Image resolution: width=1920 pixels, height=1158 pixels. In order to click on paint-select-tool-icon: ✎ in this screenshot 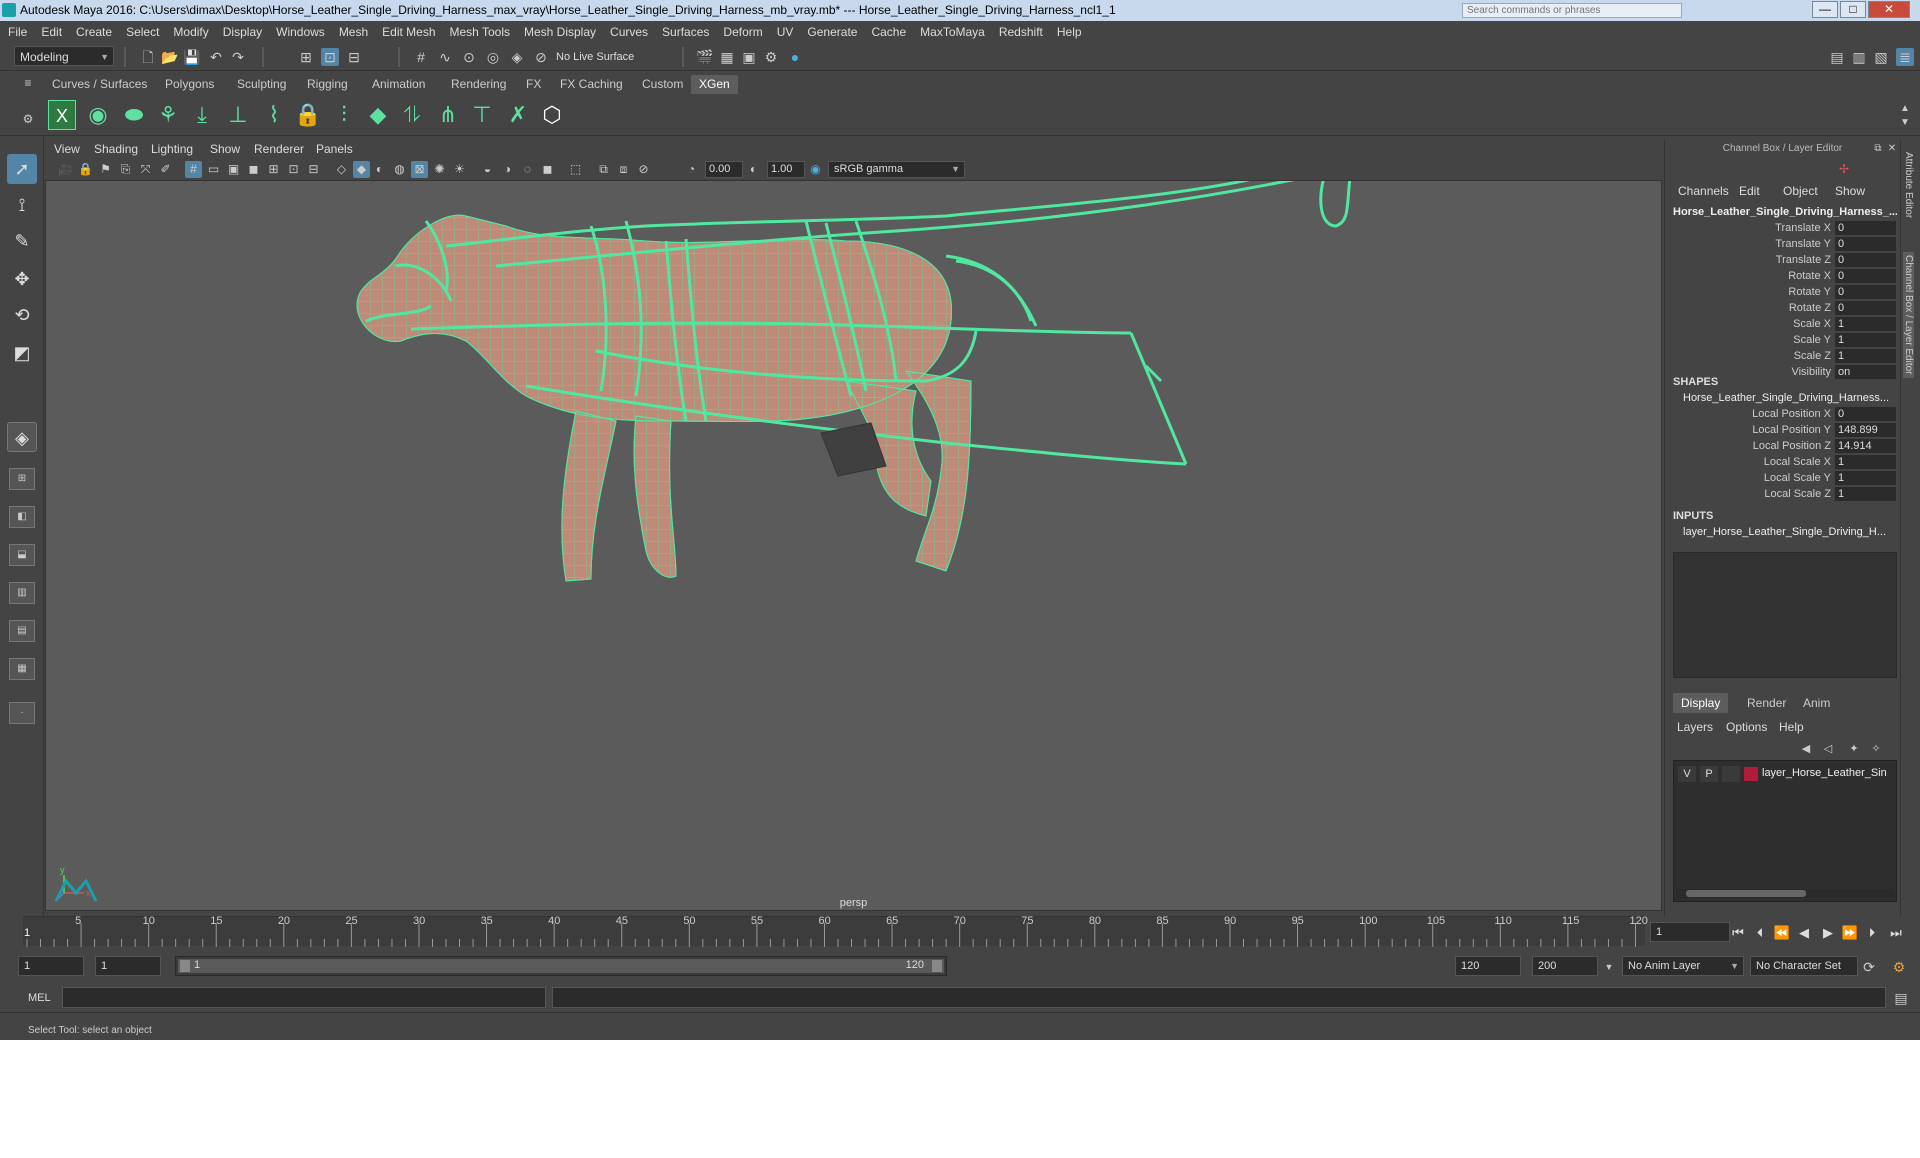, I will do `click(22, 241)`.